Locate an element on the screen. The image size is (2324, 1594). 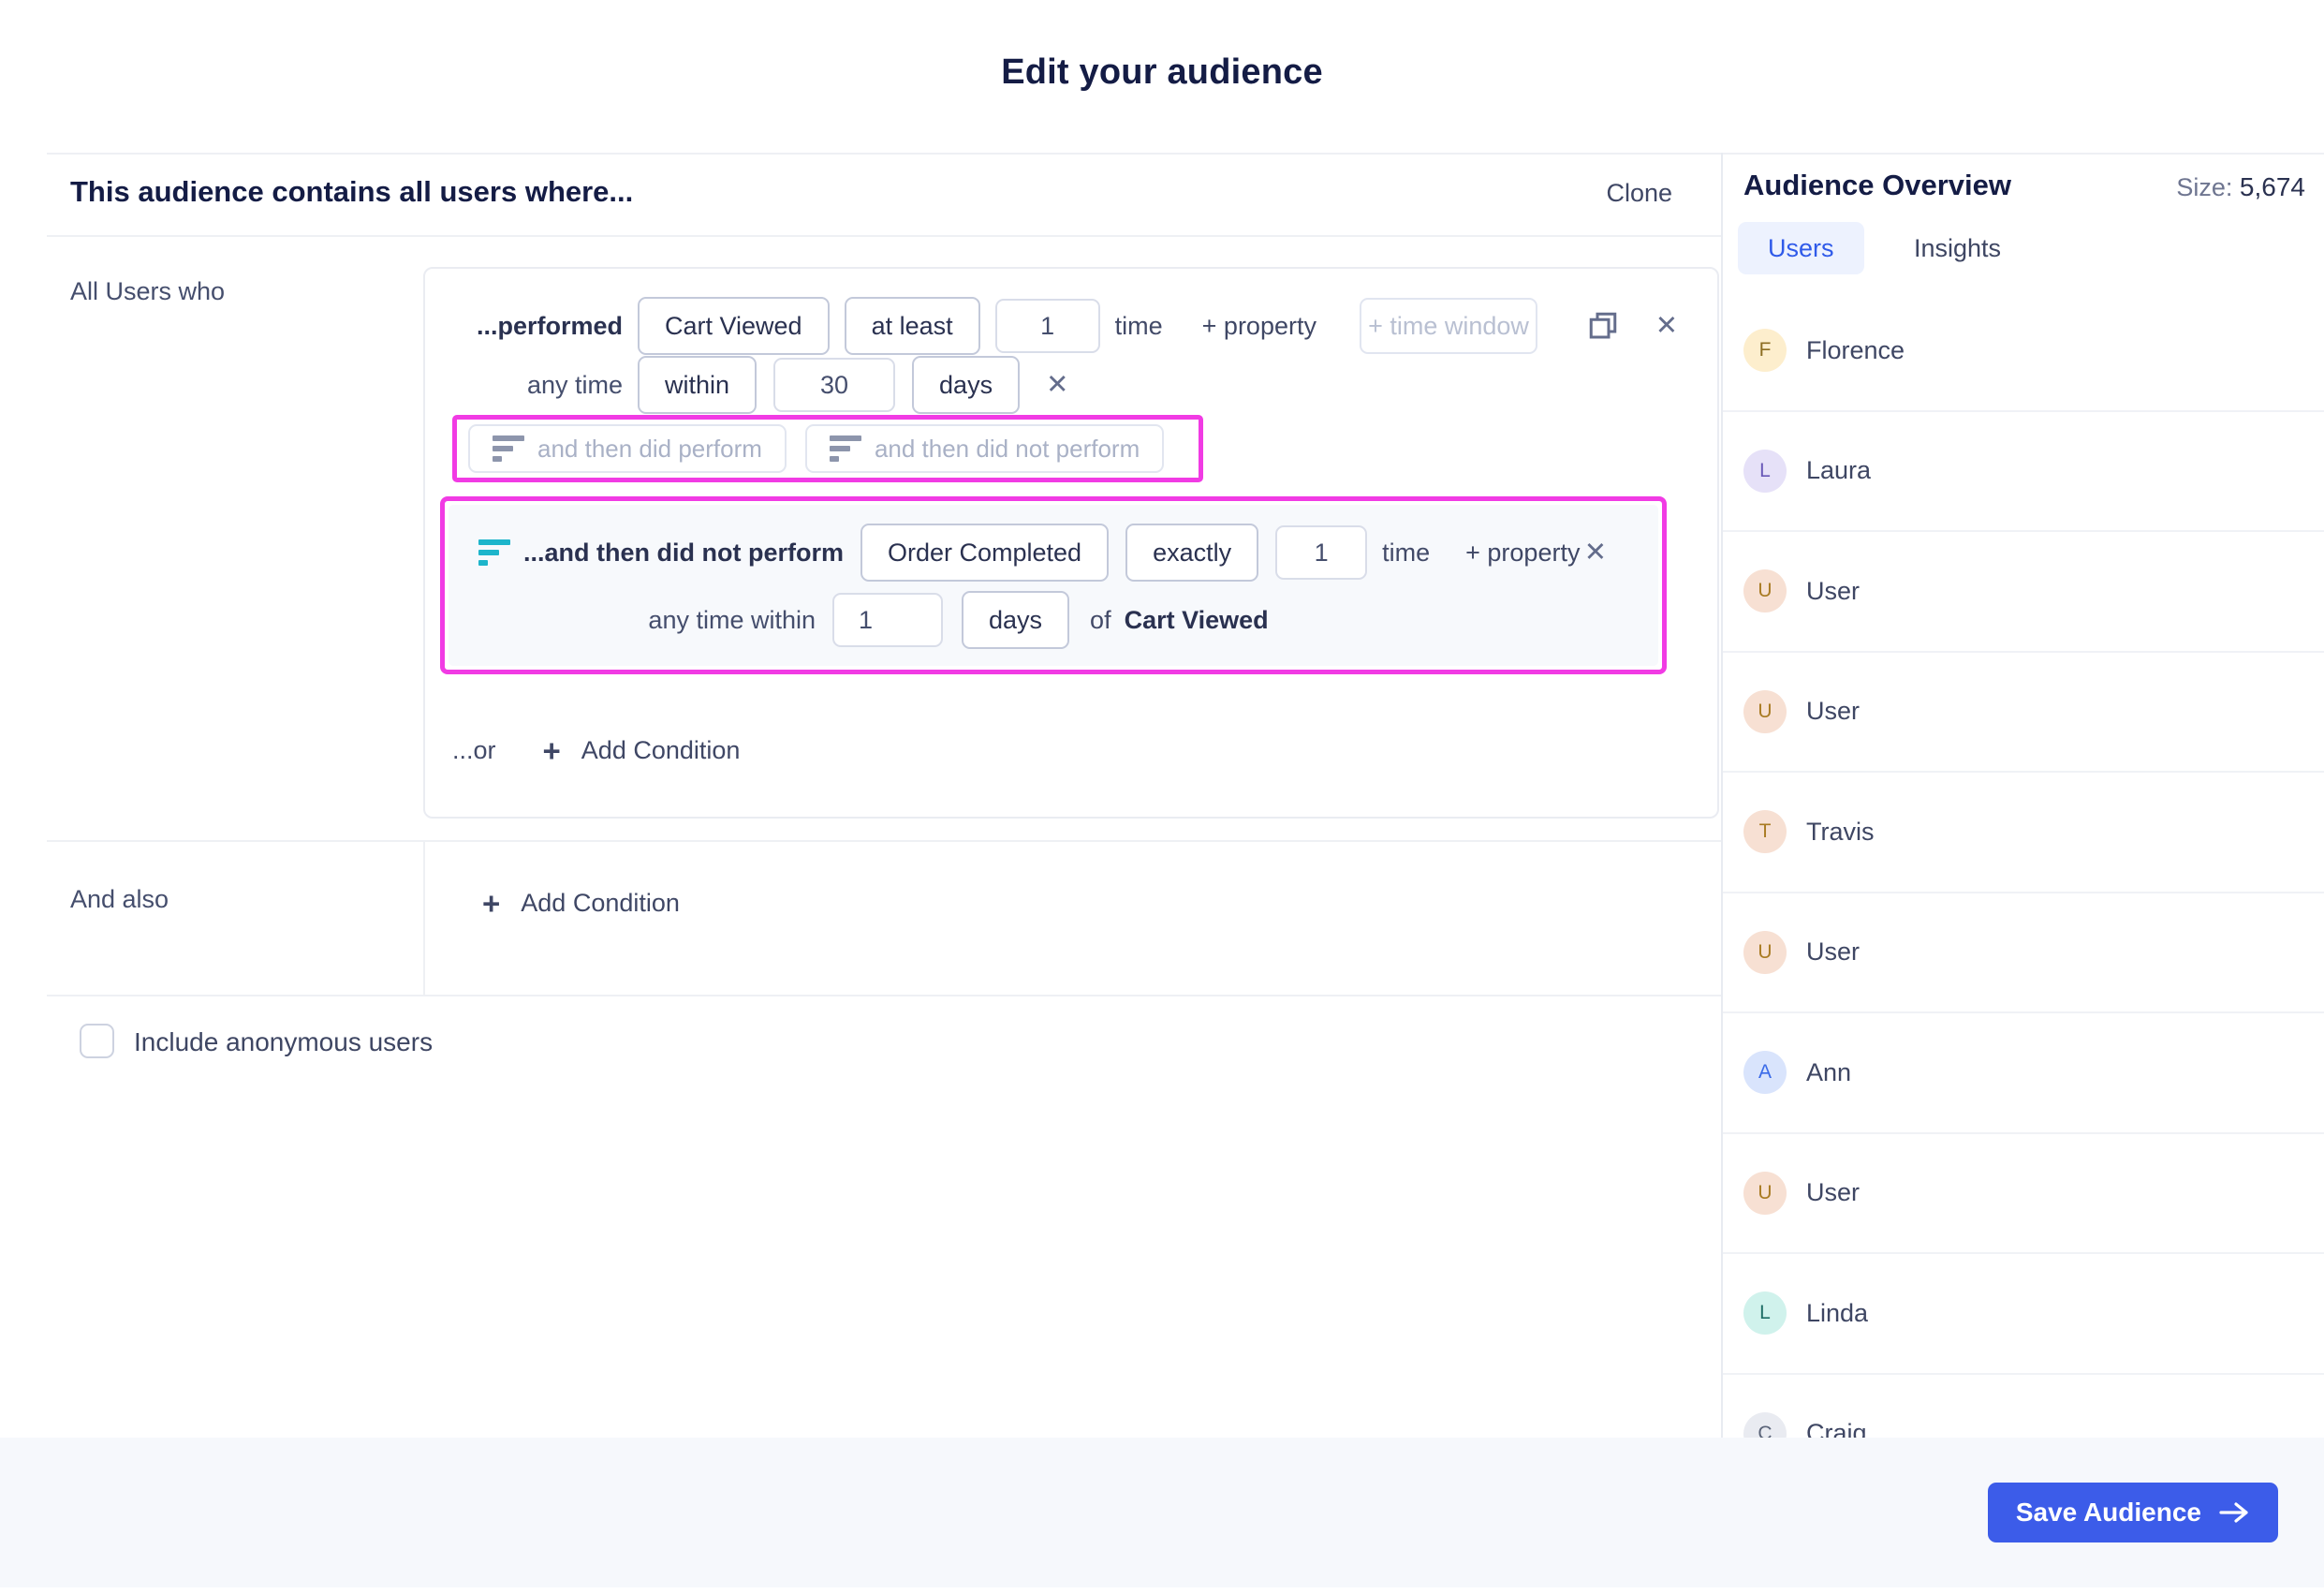
duplicate-condition-icon is located at coordinates (1603, 326).